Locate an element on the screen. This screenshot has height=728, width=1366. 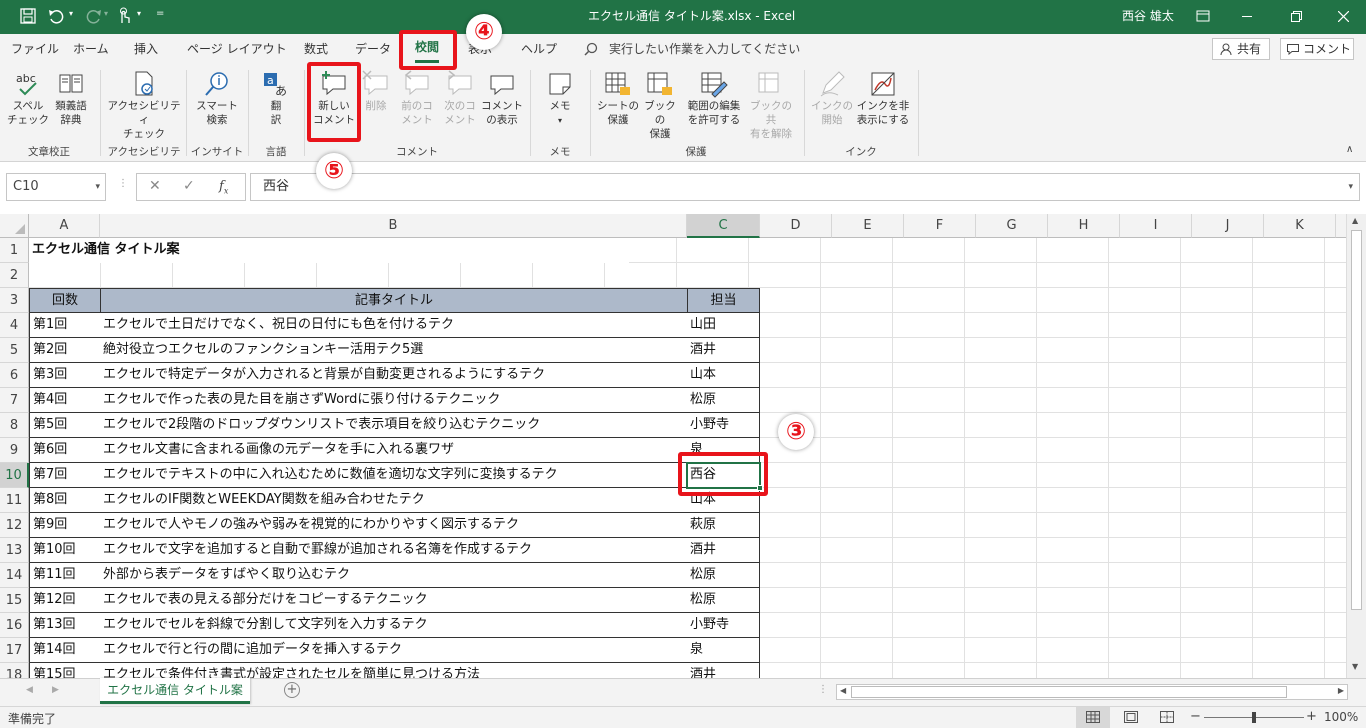
spelling-button: abc スペル チェック is located at coordinates (28, 97).